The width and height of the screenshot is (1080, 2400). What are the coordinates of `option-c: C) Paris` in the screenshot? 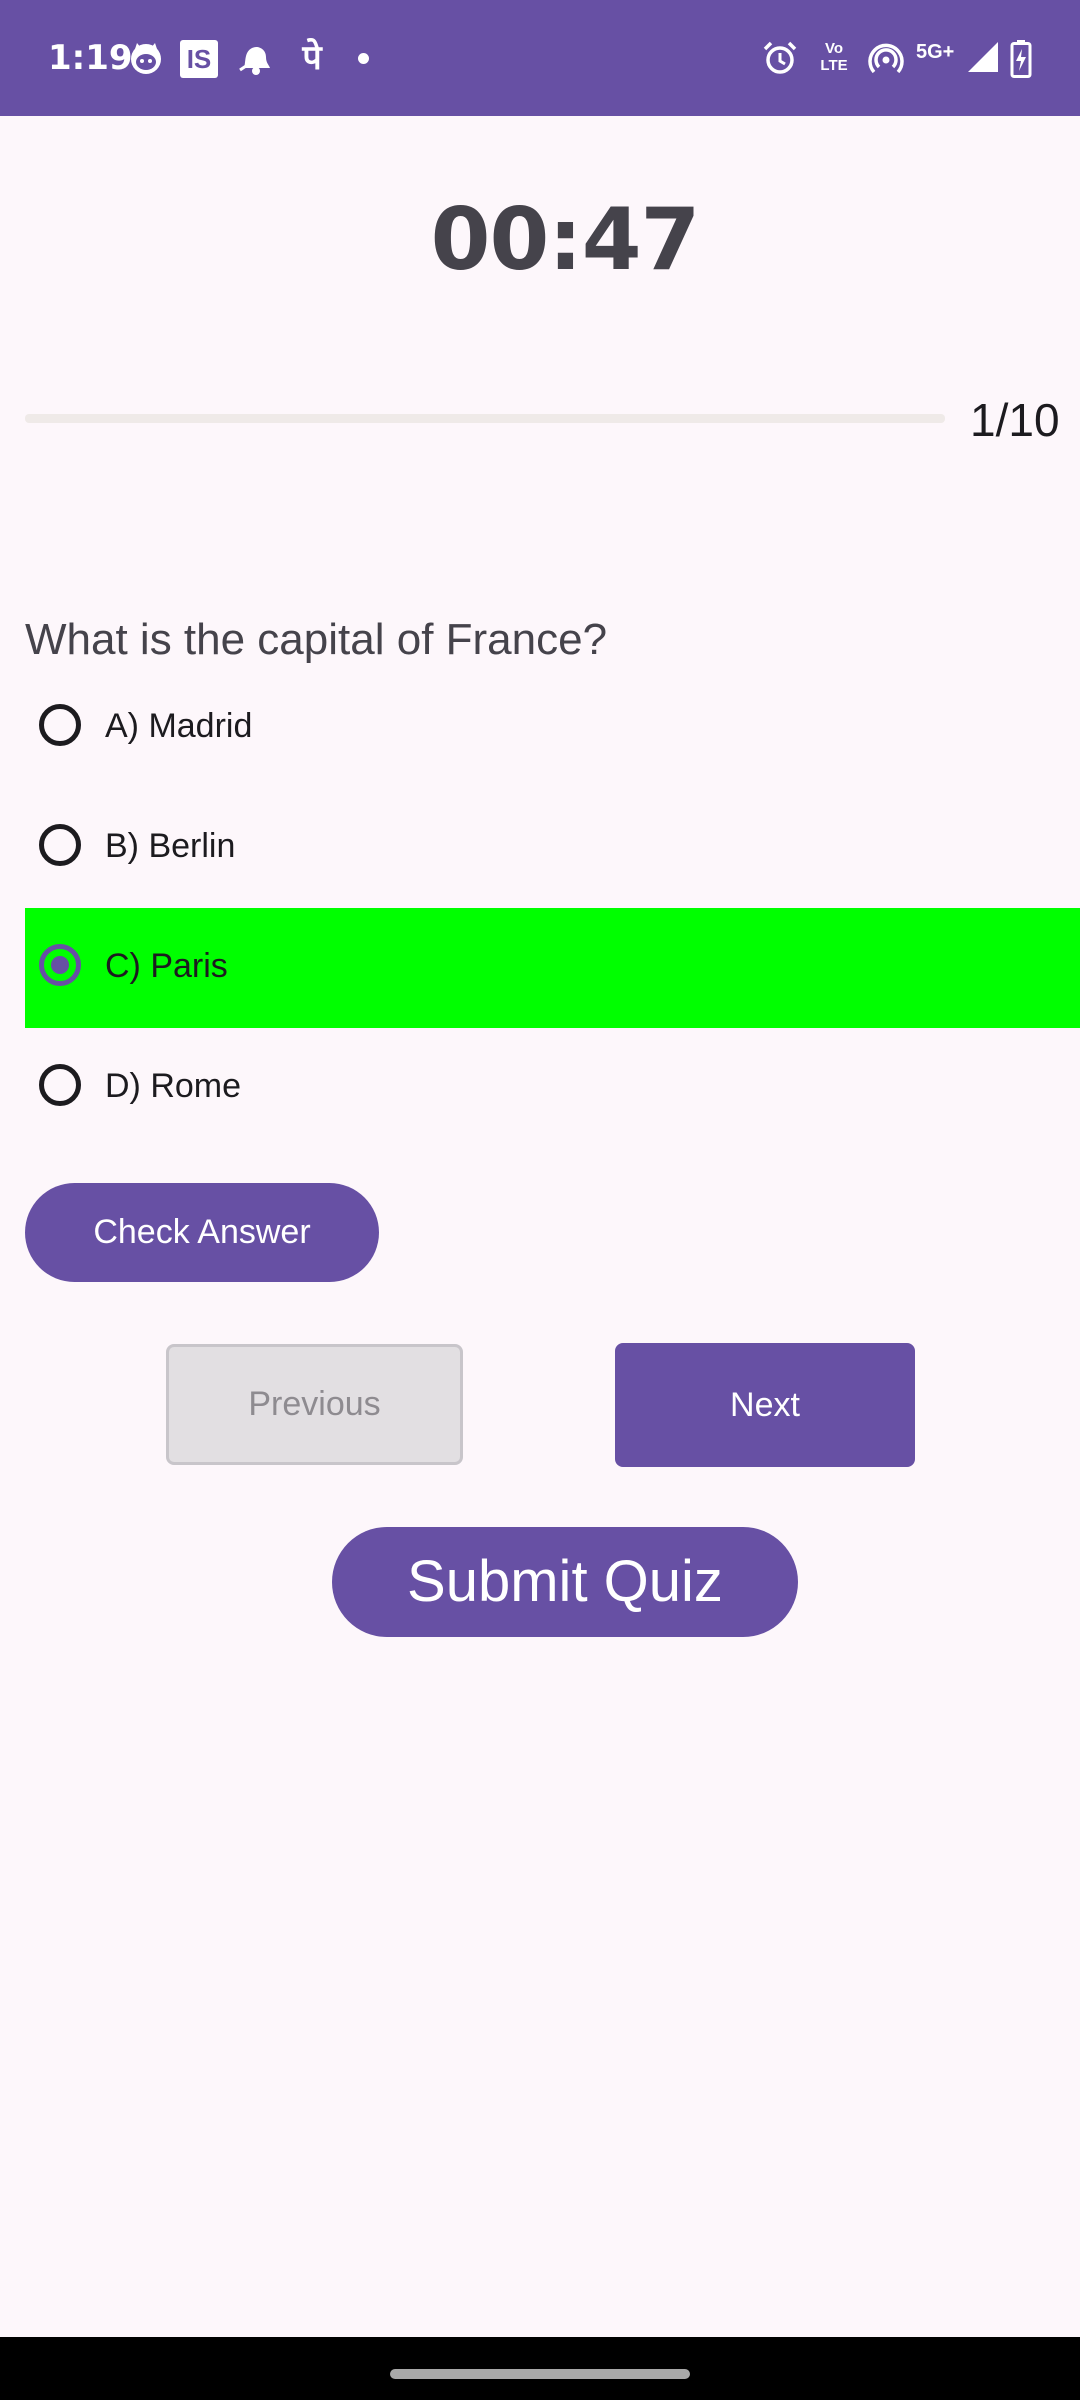 It's located at (552, 968).